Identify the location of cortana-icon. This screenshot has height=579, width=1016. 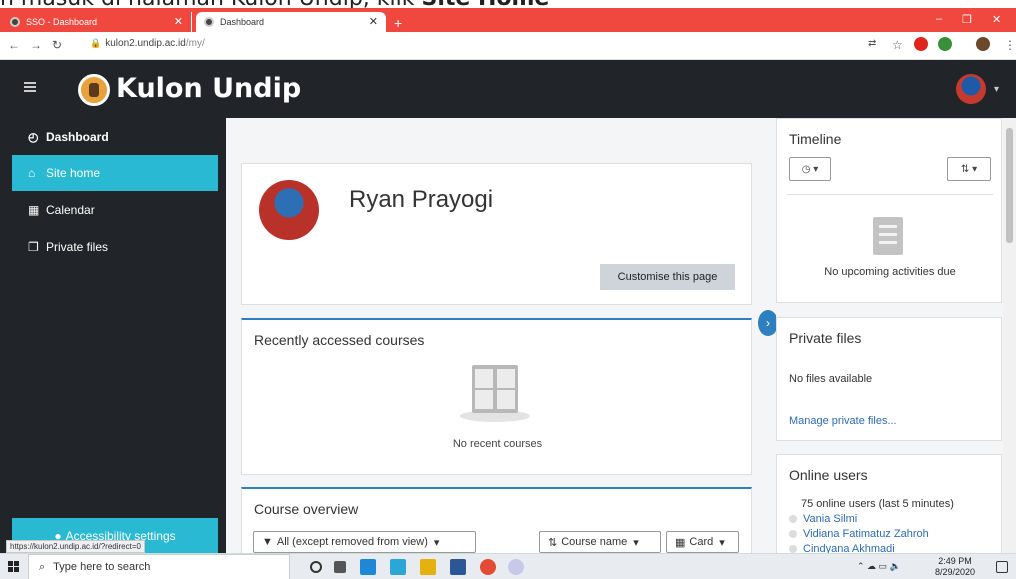
(316, 567).